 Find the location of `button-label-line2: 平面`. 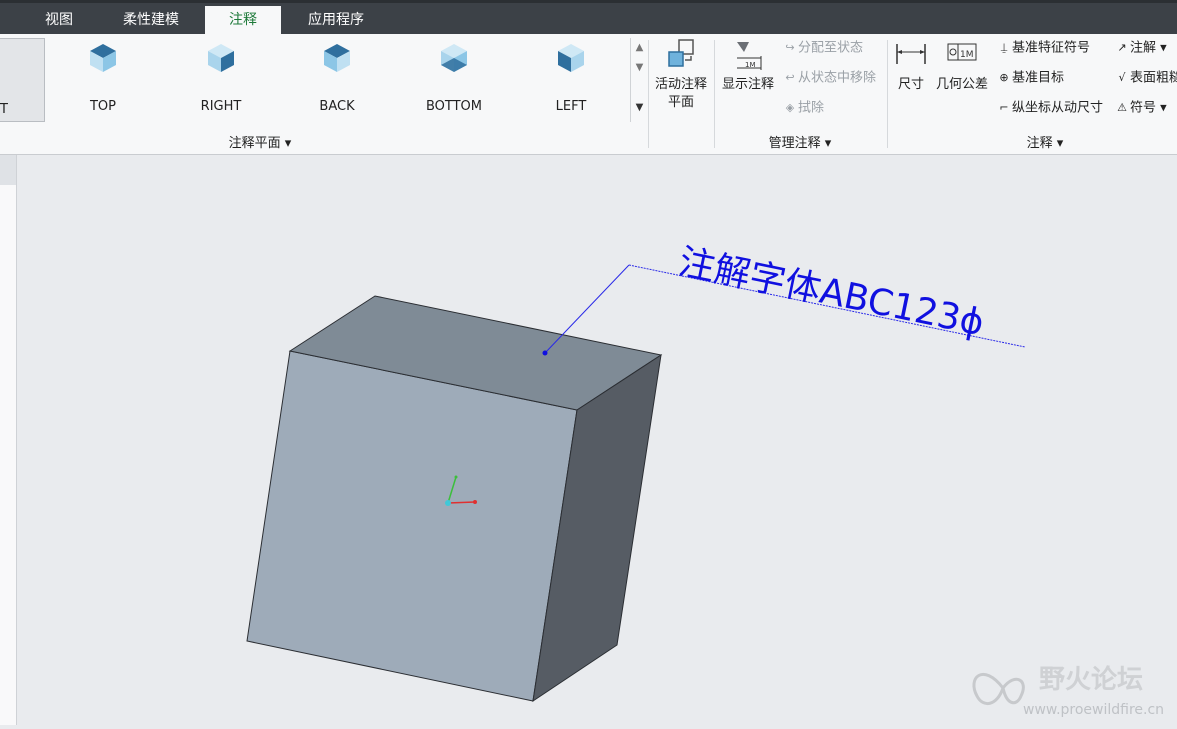

button-label-line2: 平面 is located at coordinates (680, 102).